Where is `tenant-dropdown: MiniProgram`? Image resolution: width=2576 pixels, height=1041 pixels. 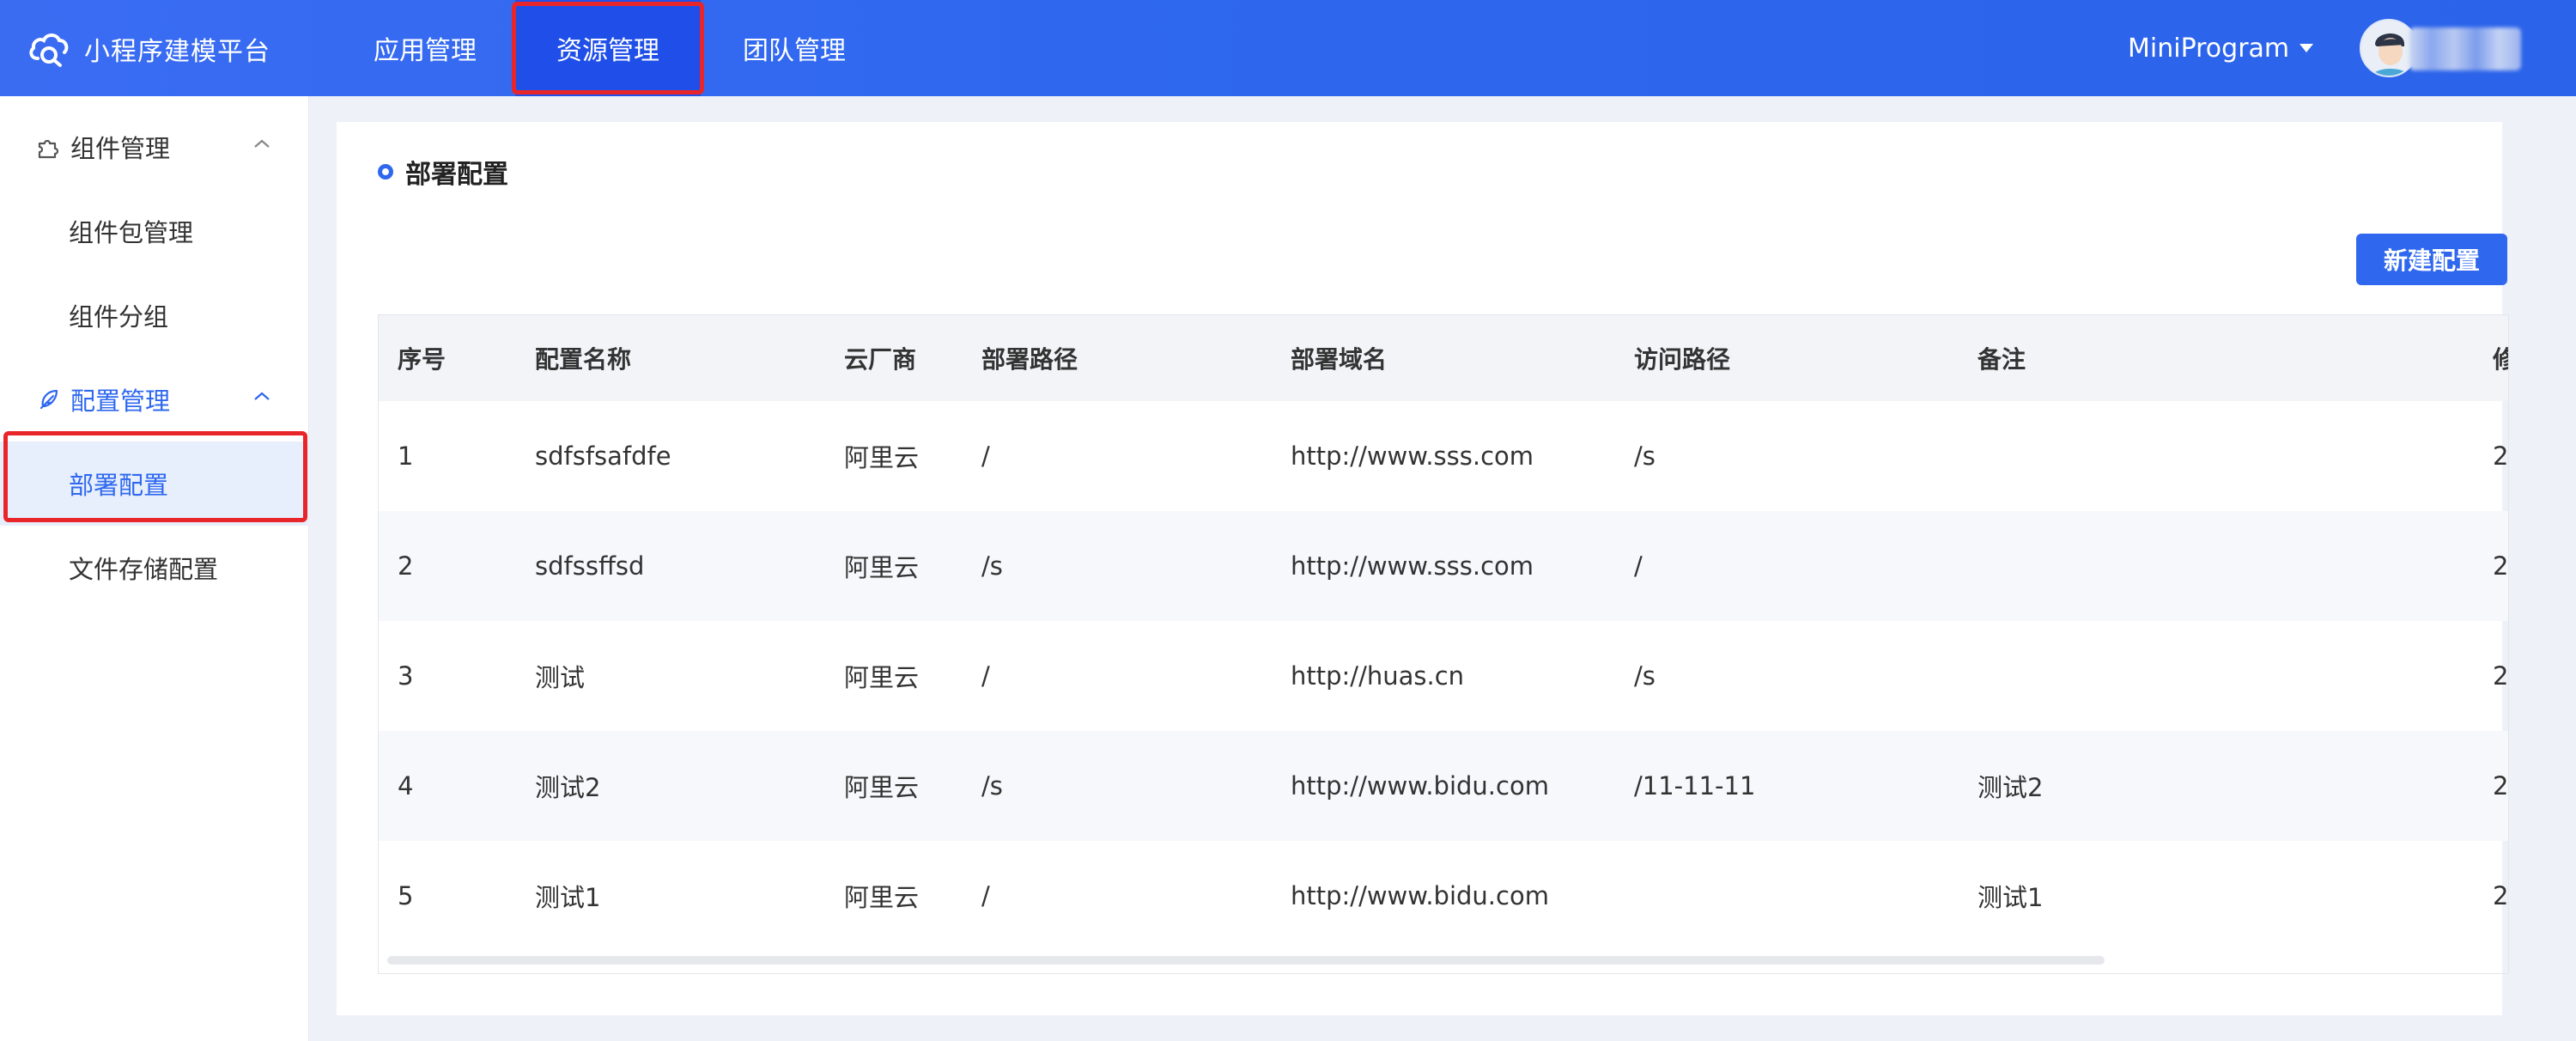
tenant-dropdown: MiniProgram is located at coordinates (2221, 48).